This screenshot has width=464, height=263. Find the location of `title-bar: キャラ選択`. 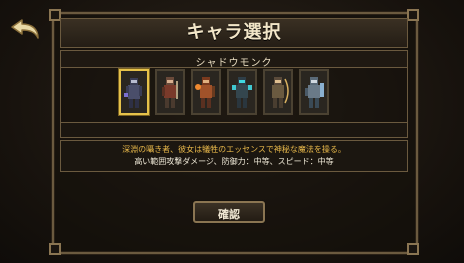

title-bar: キャラ選択 is located at coordinates (234, 33).